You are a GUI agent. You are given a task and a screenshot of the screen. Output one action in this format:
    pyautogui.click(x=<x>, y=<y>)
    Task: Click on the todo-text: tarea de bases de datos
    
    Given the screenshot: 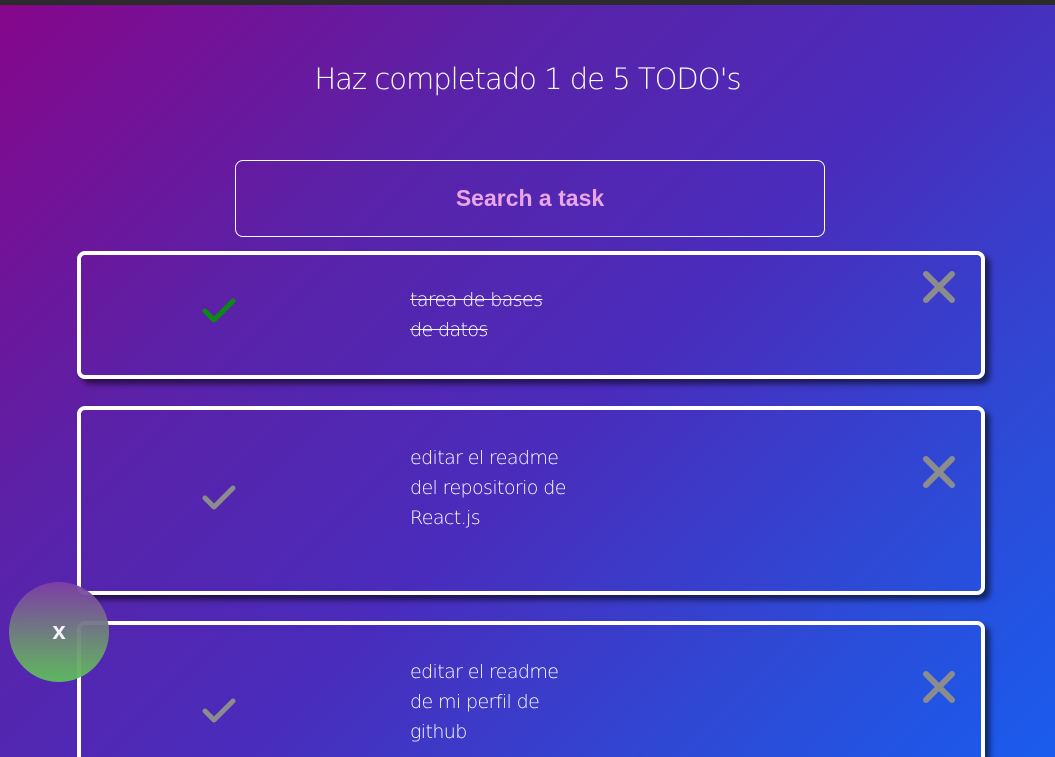 What is the action you would take?
    pyautogui.click(x=476, y=315)
    